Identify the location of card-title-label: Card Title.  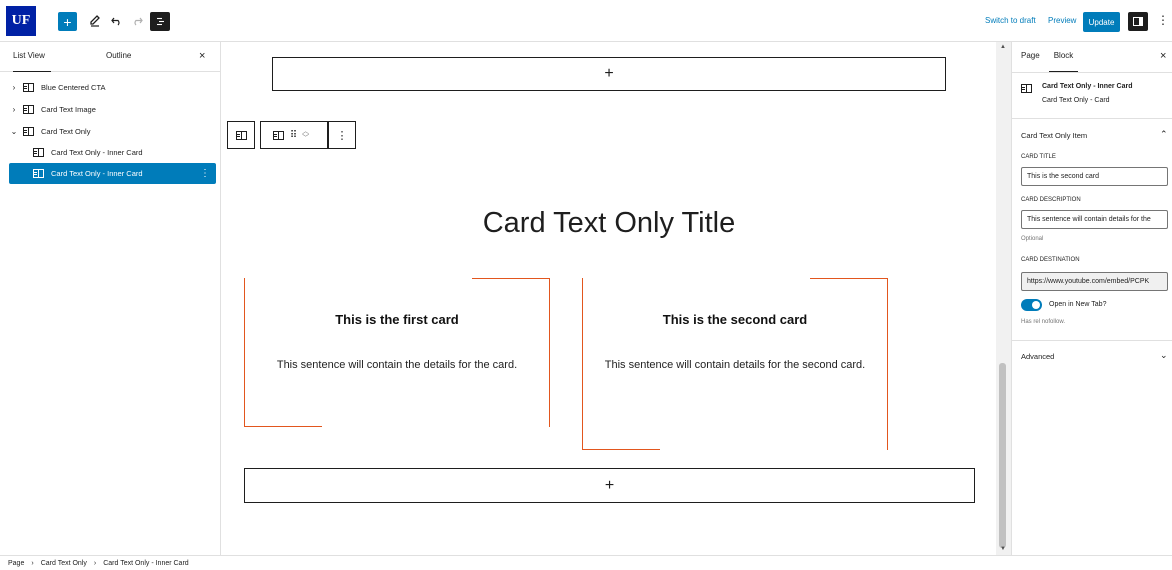
(1038, 157).